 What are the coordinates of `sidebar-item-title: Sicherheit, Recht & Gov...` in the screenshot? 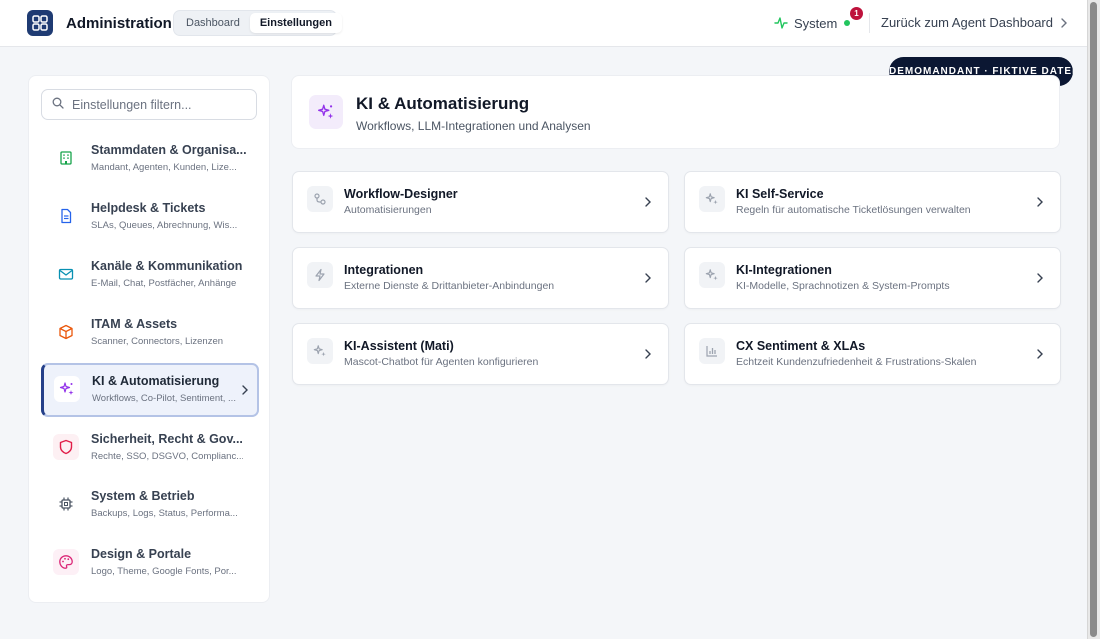 It's located at (167, 439).